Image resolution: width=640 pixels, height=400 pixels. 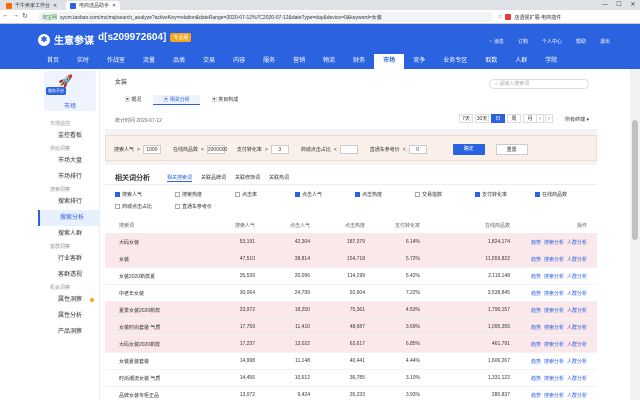 I want to click on nav-item: 作战室, so click(x=116, y=61).